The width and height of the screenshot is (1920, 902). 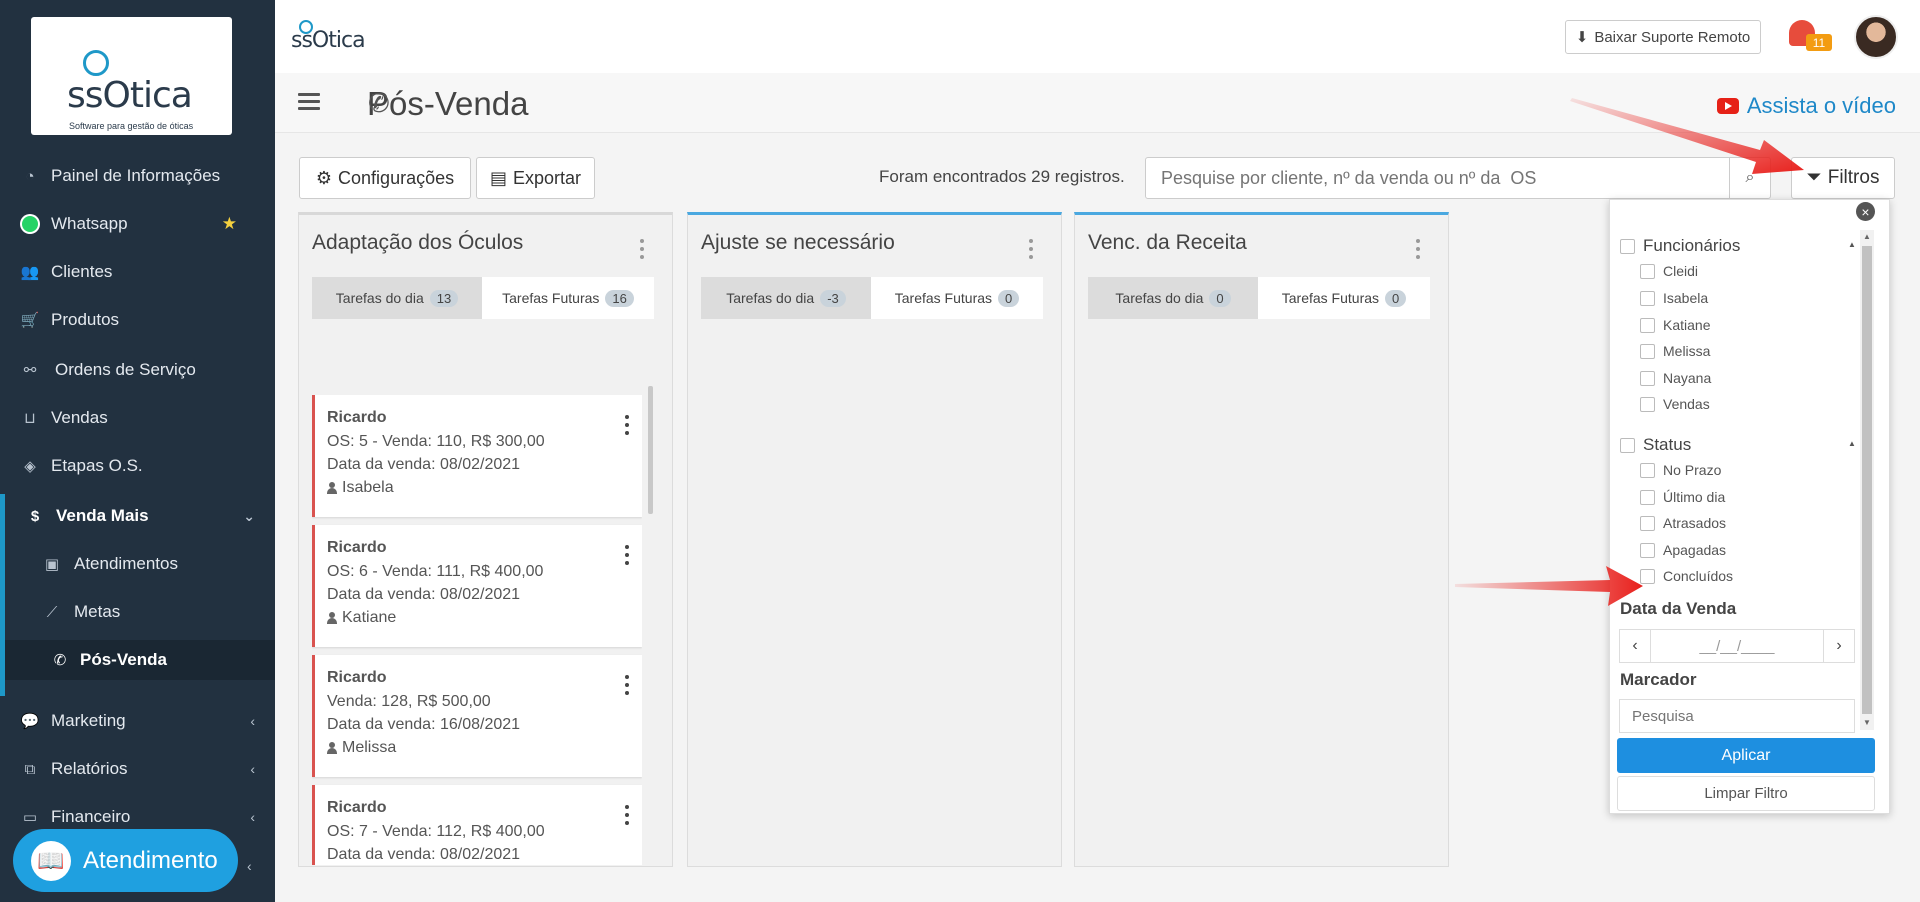 What do you see at coordinates (786, 298) in the screenshot?
I see `tab-tarefas-do-dia: Tarefas do dia -3` at bounding box center [786, 298].